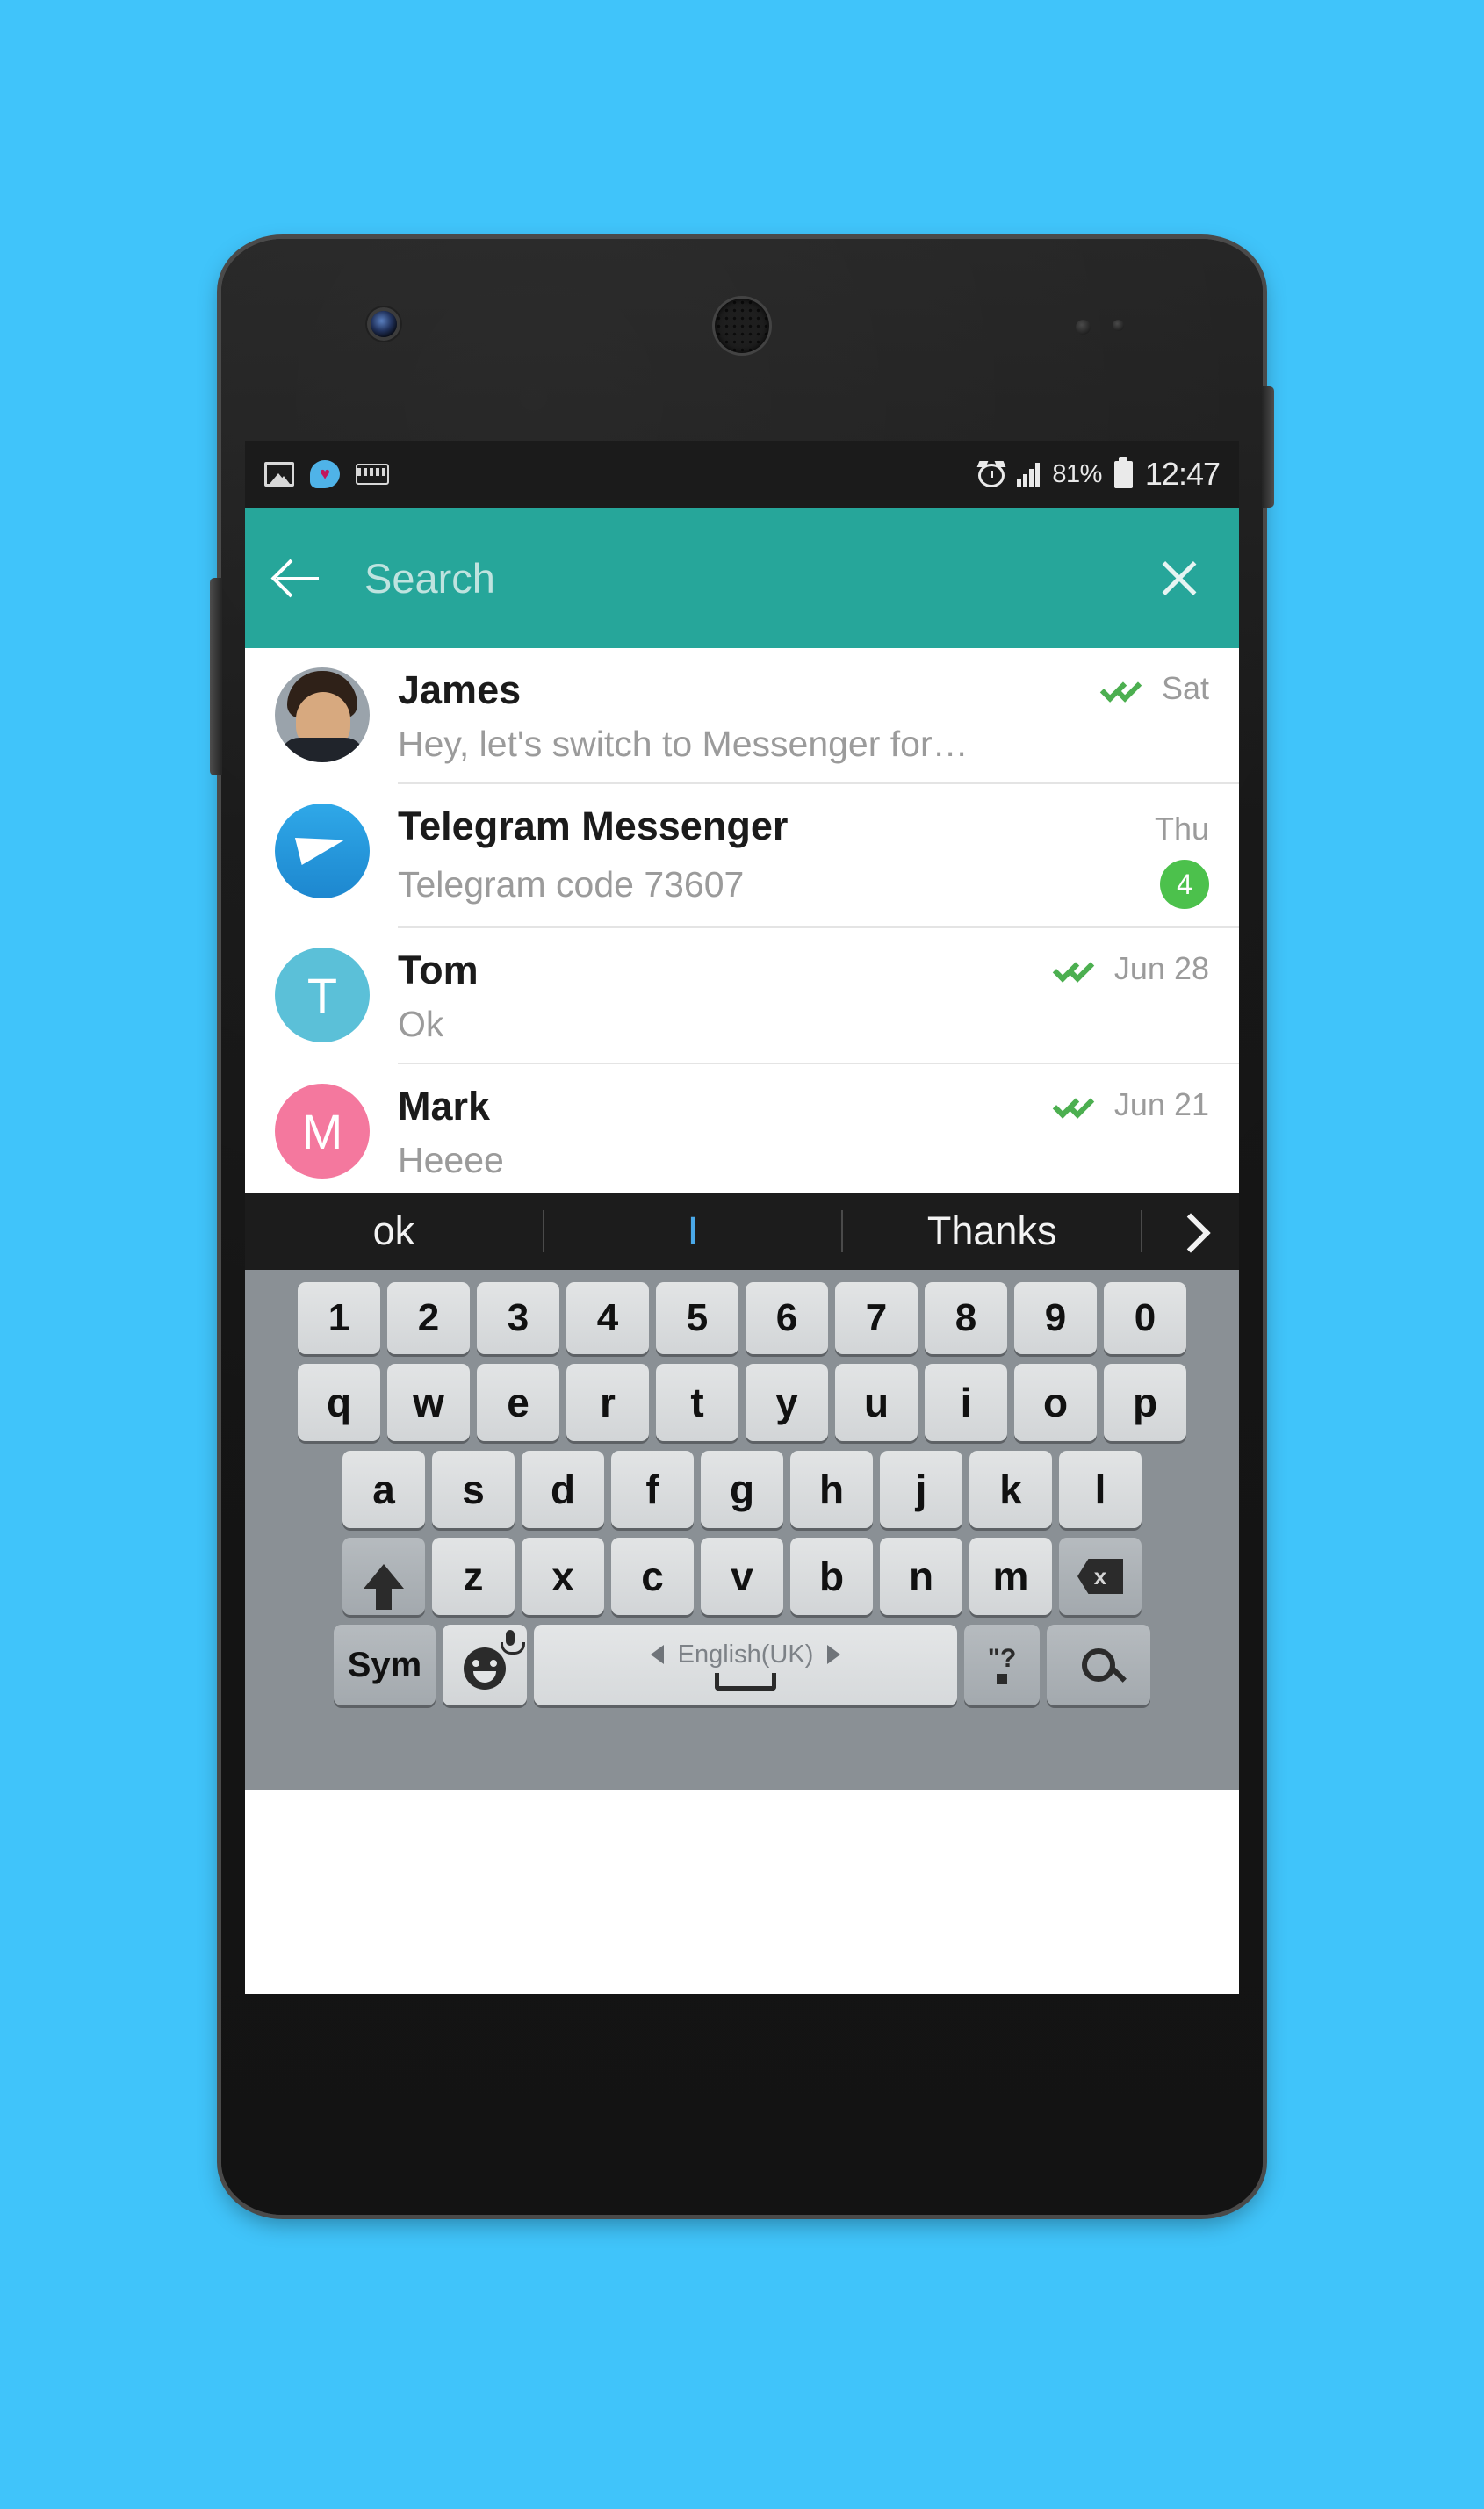 Image resolution: width=1484 pixels, height=2509 pixels. I want to click on key-j: j, so click(921, 1489).